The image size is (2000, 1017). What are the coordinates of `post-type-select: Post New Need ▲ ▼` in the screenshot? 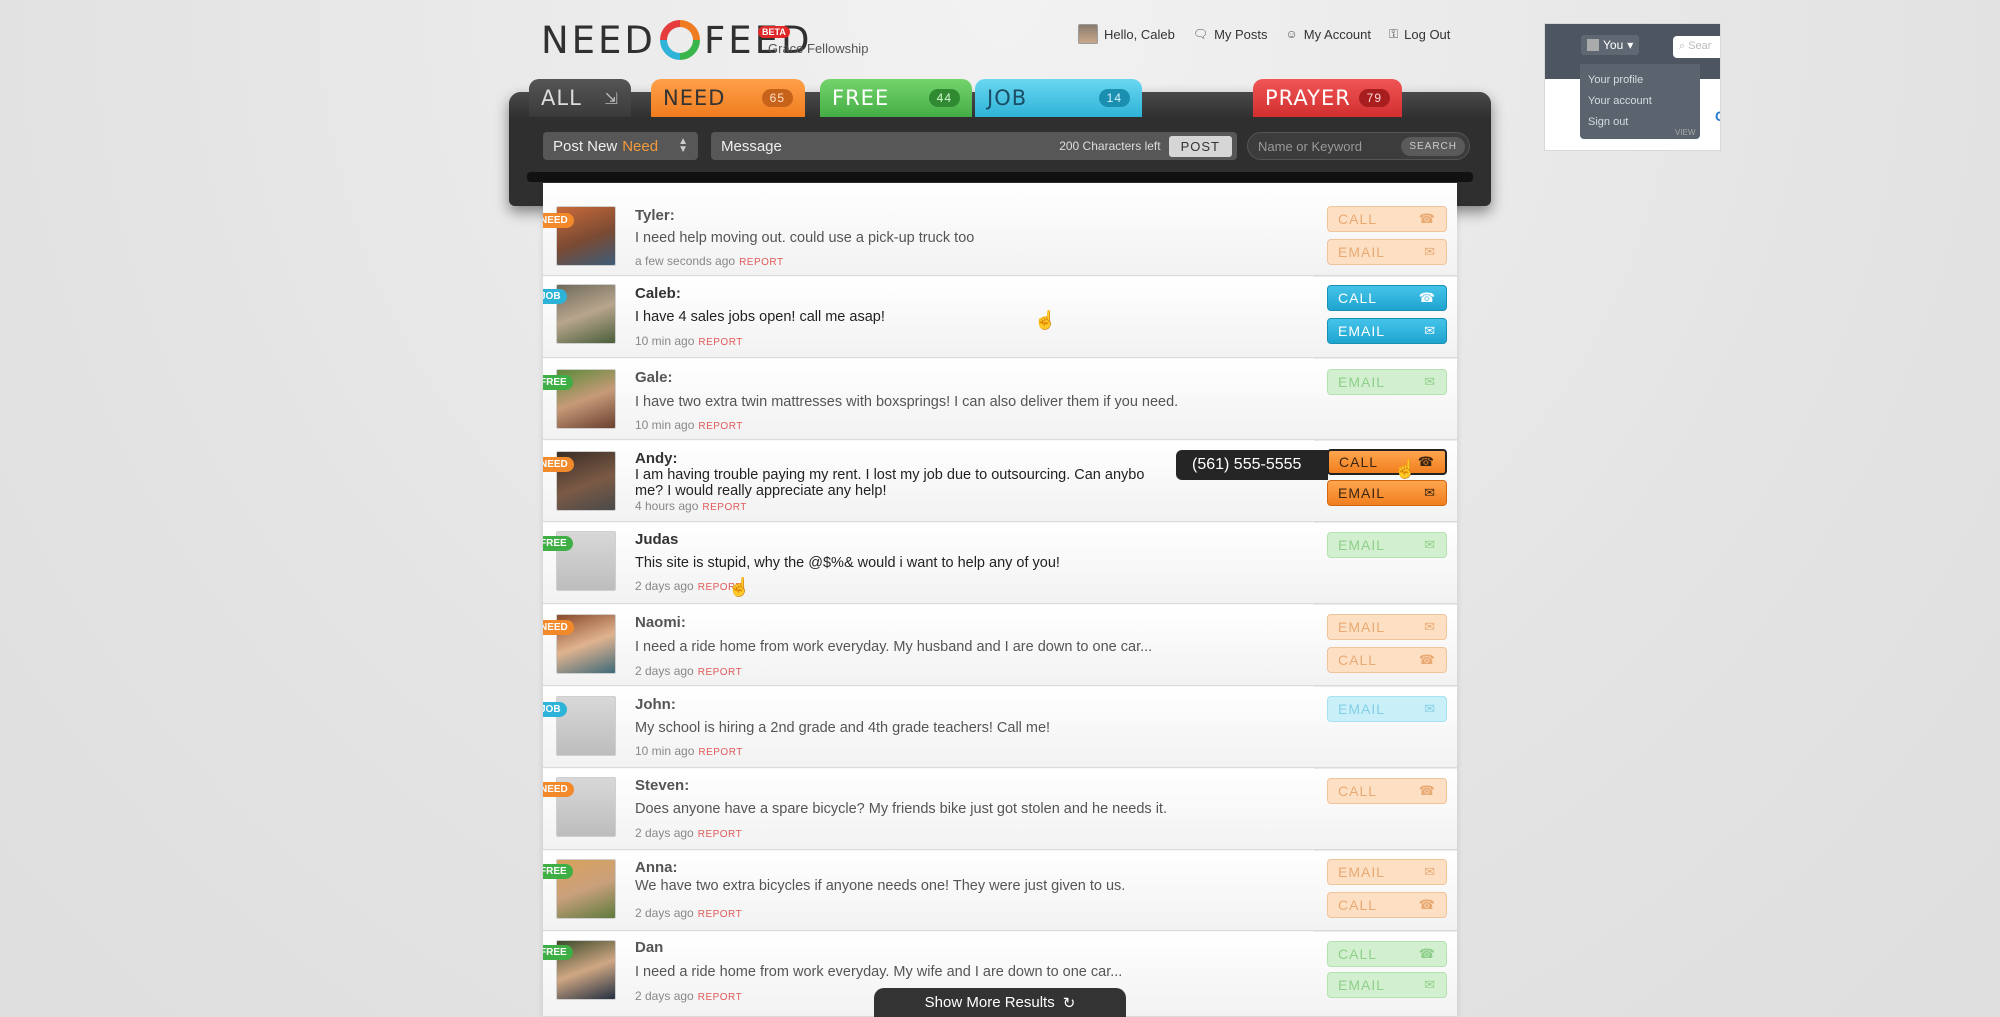 It's located at (620, 146).